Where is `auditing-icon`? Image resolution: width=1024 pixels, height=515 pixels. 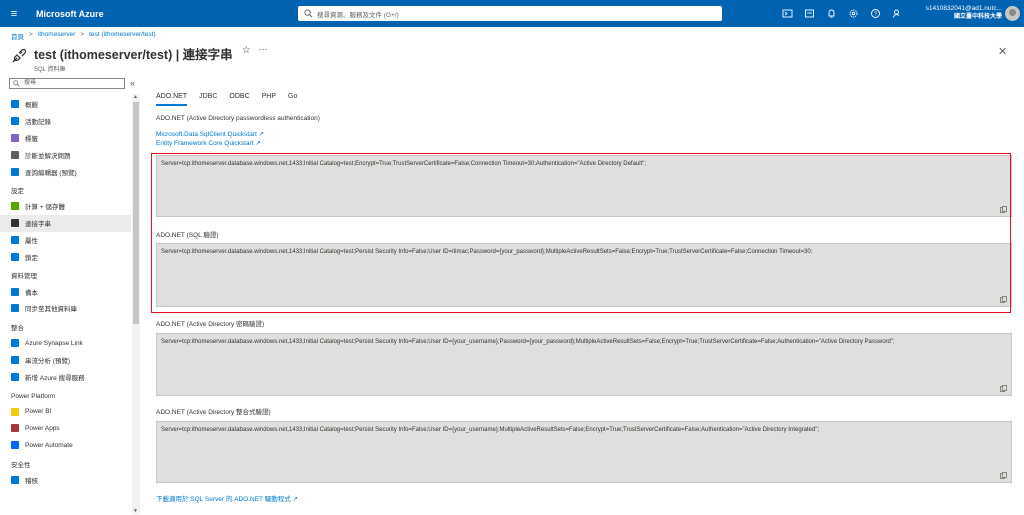 auditing-icon is located at coordinates (15, 479).